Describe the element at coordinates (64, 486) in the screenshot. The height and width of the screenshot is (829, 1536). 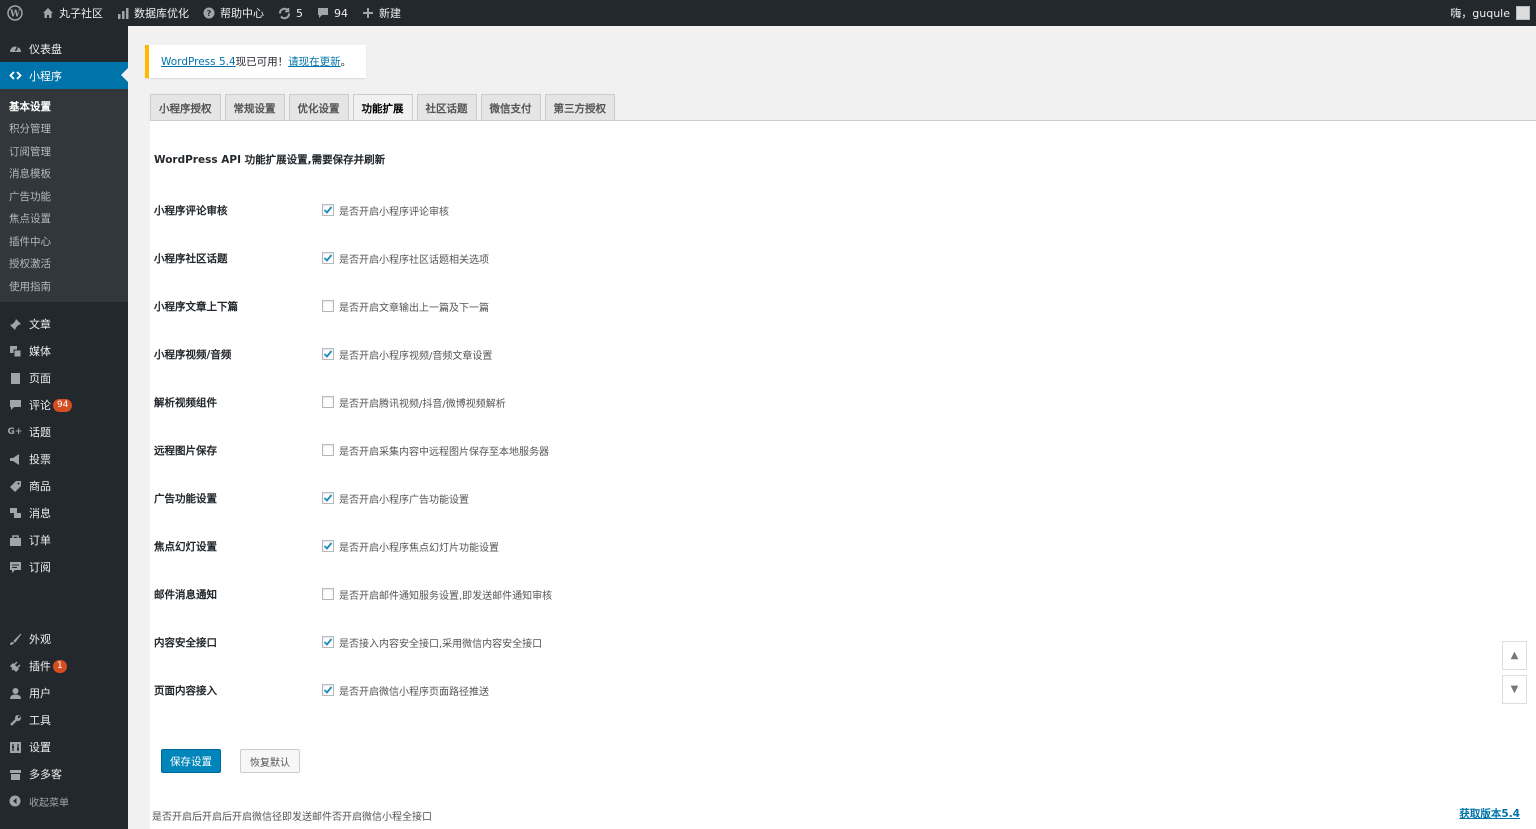
I see `menu-products: 商品` at that location.